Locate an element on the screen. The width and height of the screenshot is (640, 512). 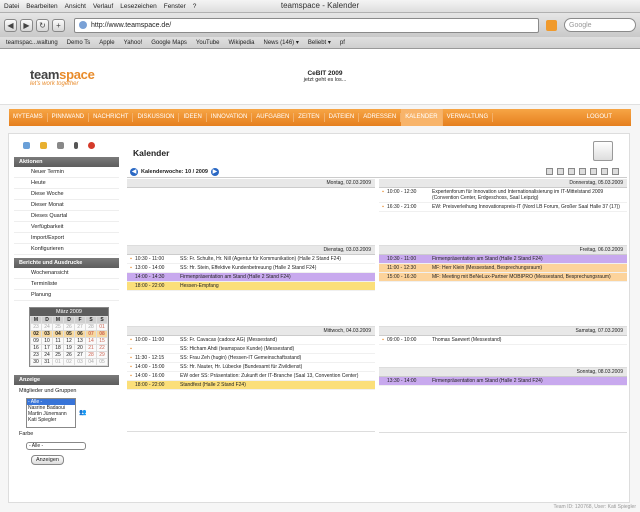
trash-icon is located at coordinates (76, 145).